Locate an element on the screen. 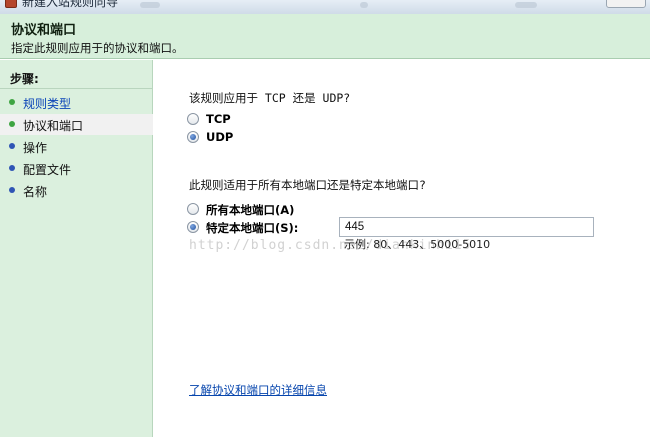 This screenshot has width=650, height=437. window-title: 新建入站规则向导 is located at coordinates (70, 4).